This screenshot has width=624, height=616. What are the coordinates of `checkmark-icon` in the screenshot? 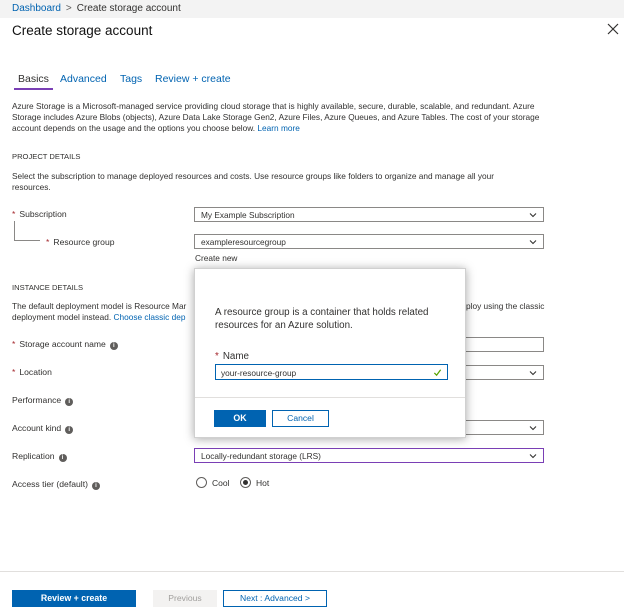 It's located at (437, 373).